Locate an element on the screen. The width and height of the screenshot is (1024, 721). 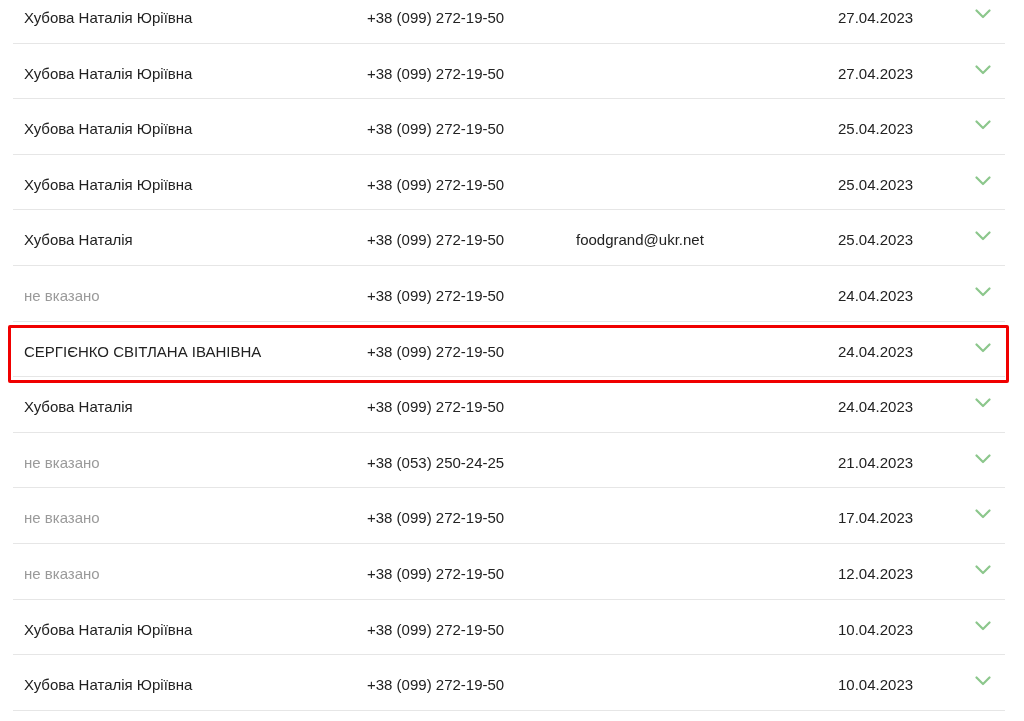
date: 17.04.2023 is located at coordinates (876, 518).